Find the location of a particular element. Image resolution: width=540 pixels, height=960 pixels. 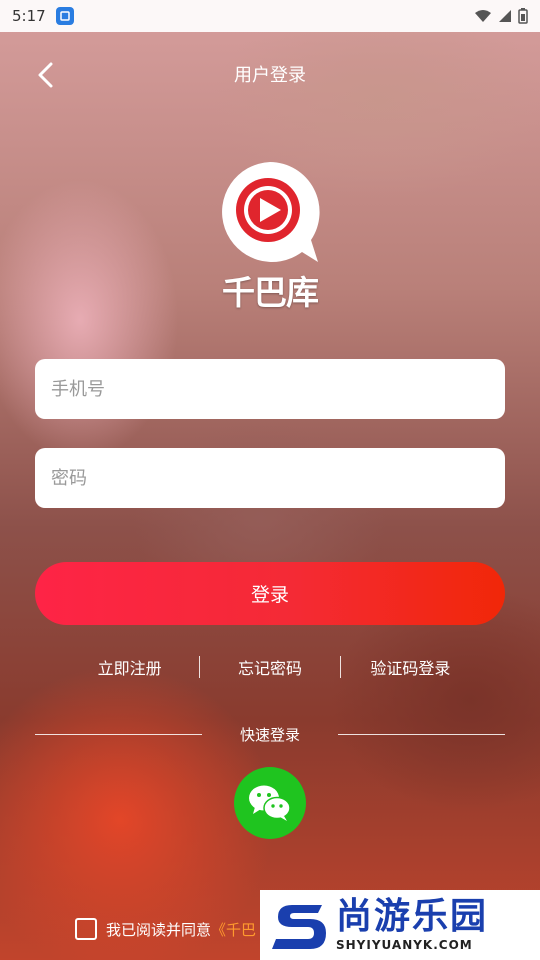

back-button is located at coordinates (47, 75).